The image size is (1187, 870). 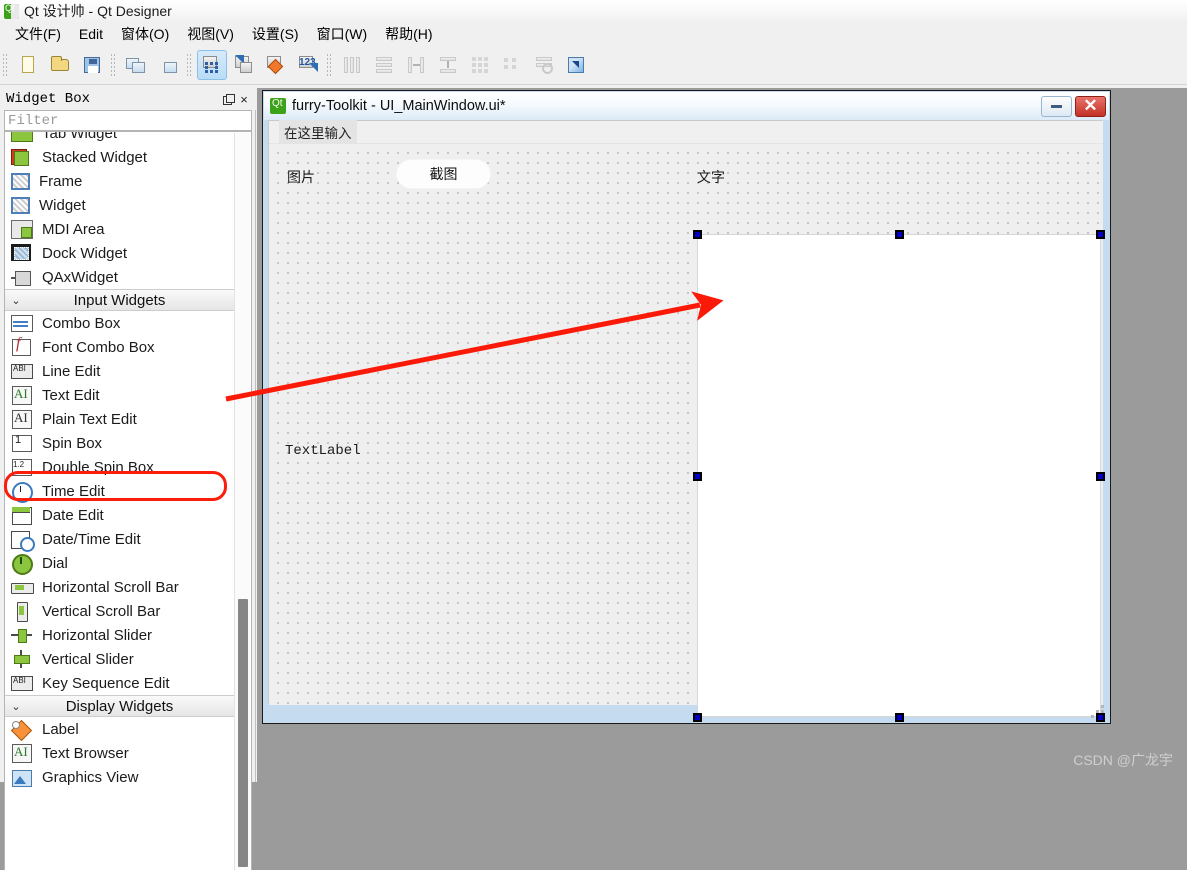 I want to click on redo-button, so click(x=168, y=65).